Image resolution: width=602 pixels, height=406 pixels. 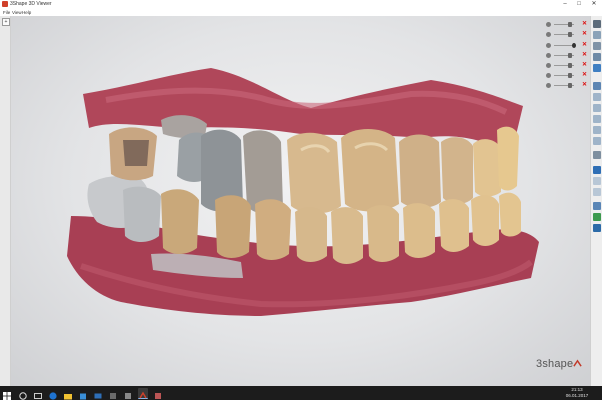 I want to click on windows-start-icon, so click(x=7, y=394).